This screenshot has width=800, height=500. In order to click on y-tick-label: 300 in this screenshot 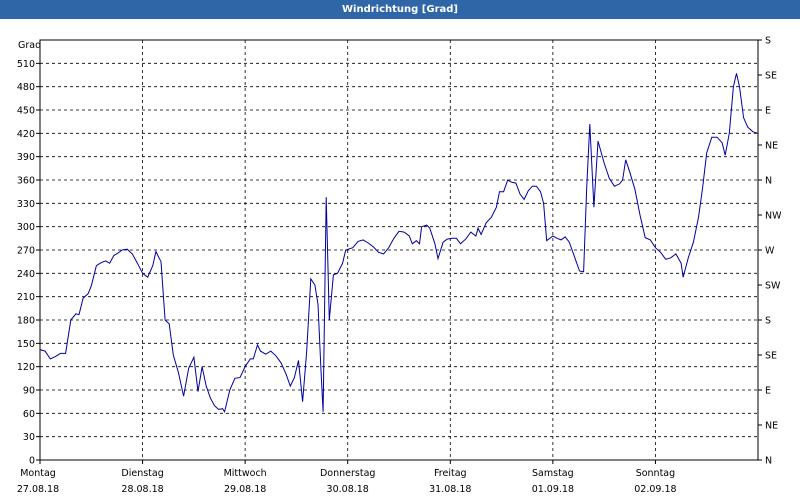, I will do `click(26, 227)`.